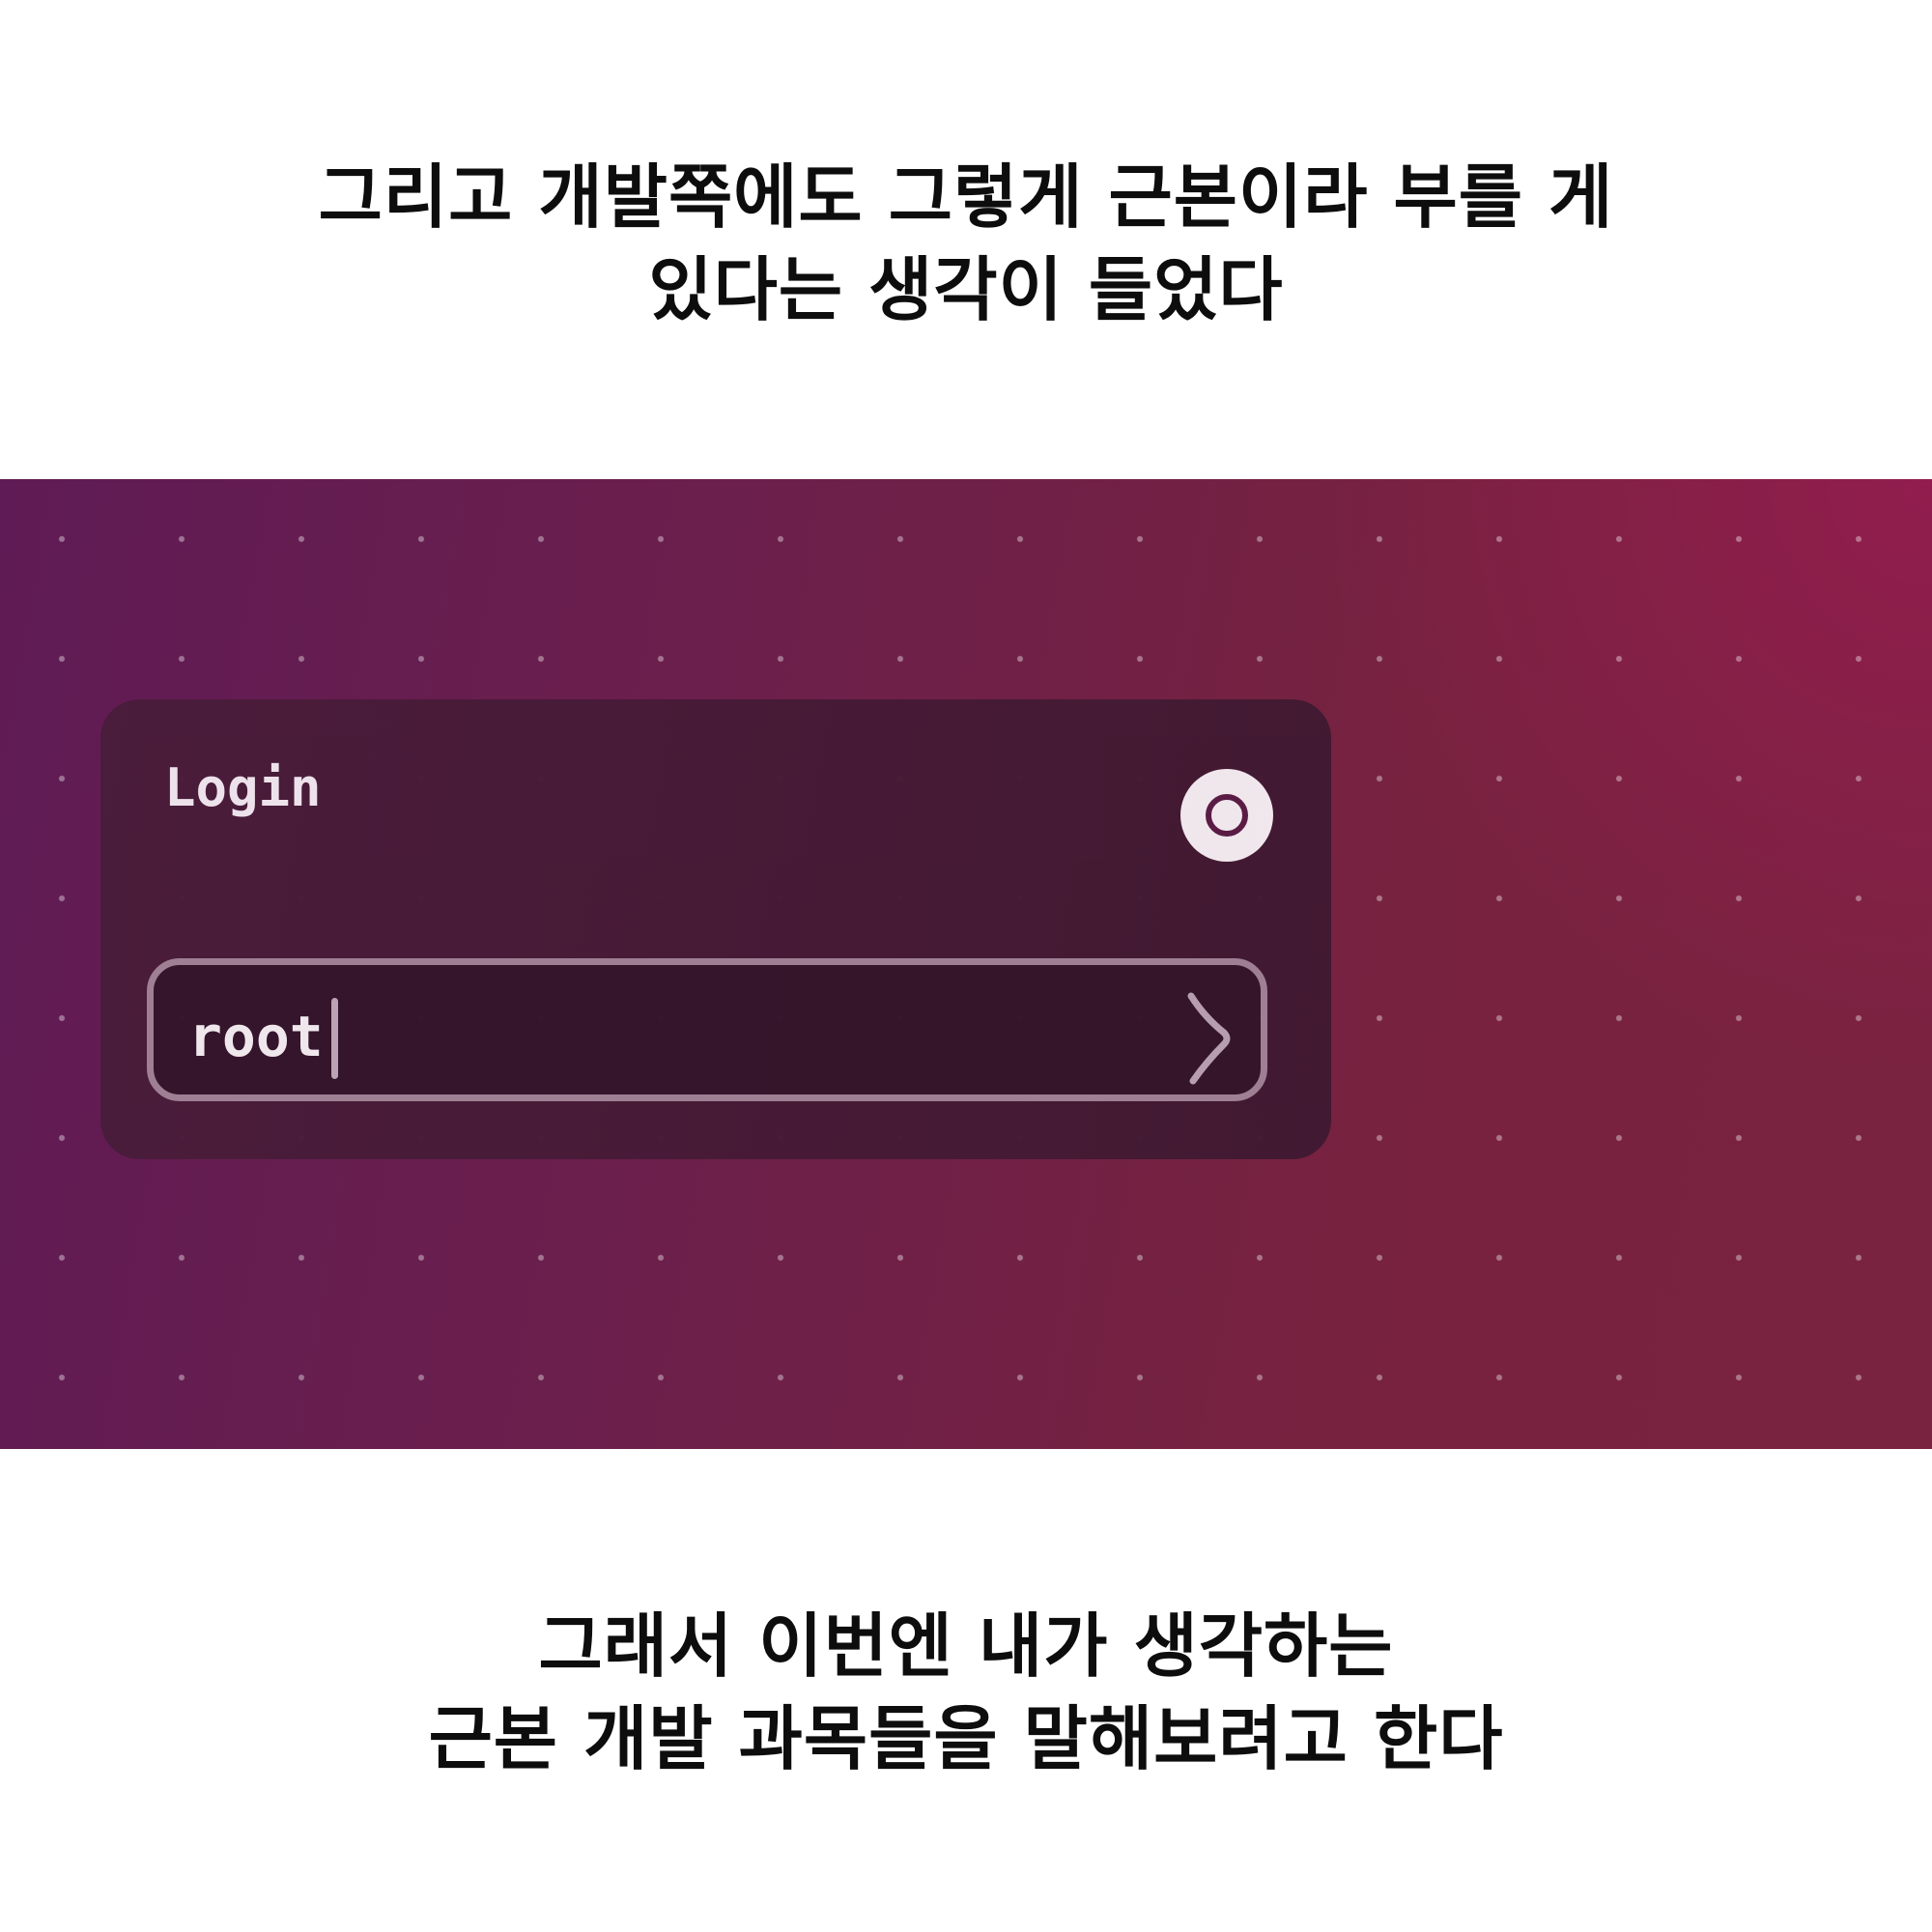  I want to click on bottom-caption-line-2: 근본 개발 과목들을 말해보려고 한다, so click(966, 1738).